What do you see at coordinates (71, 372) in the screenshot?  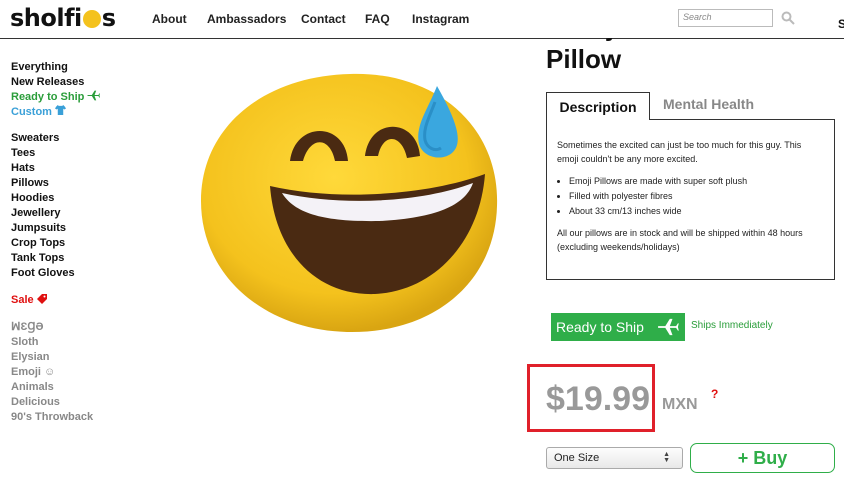 I see `sidebar-item-emoji: Emoji ☺` at bounding box center [71, 372].